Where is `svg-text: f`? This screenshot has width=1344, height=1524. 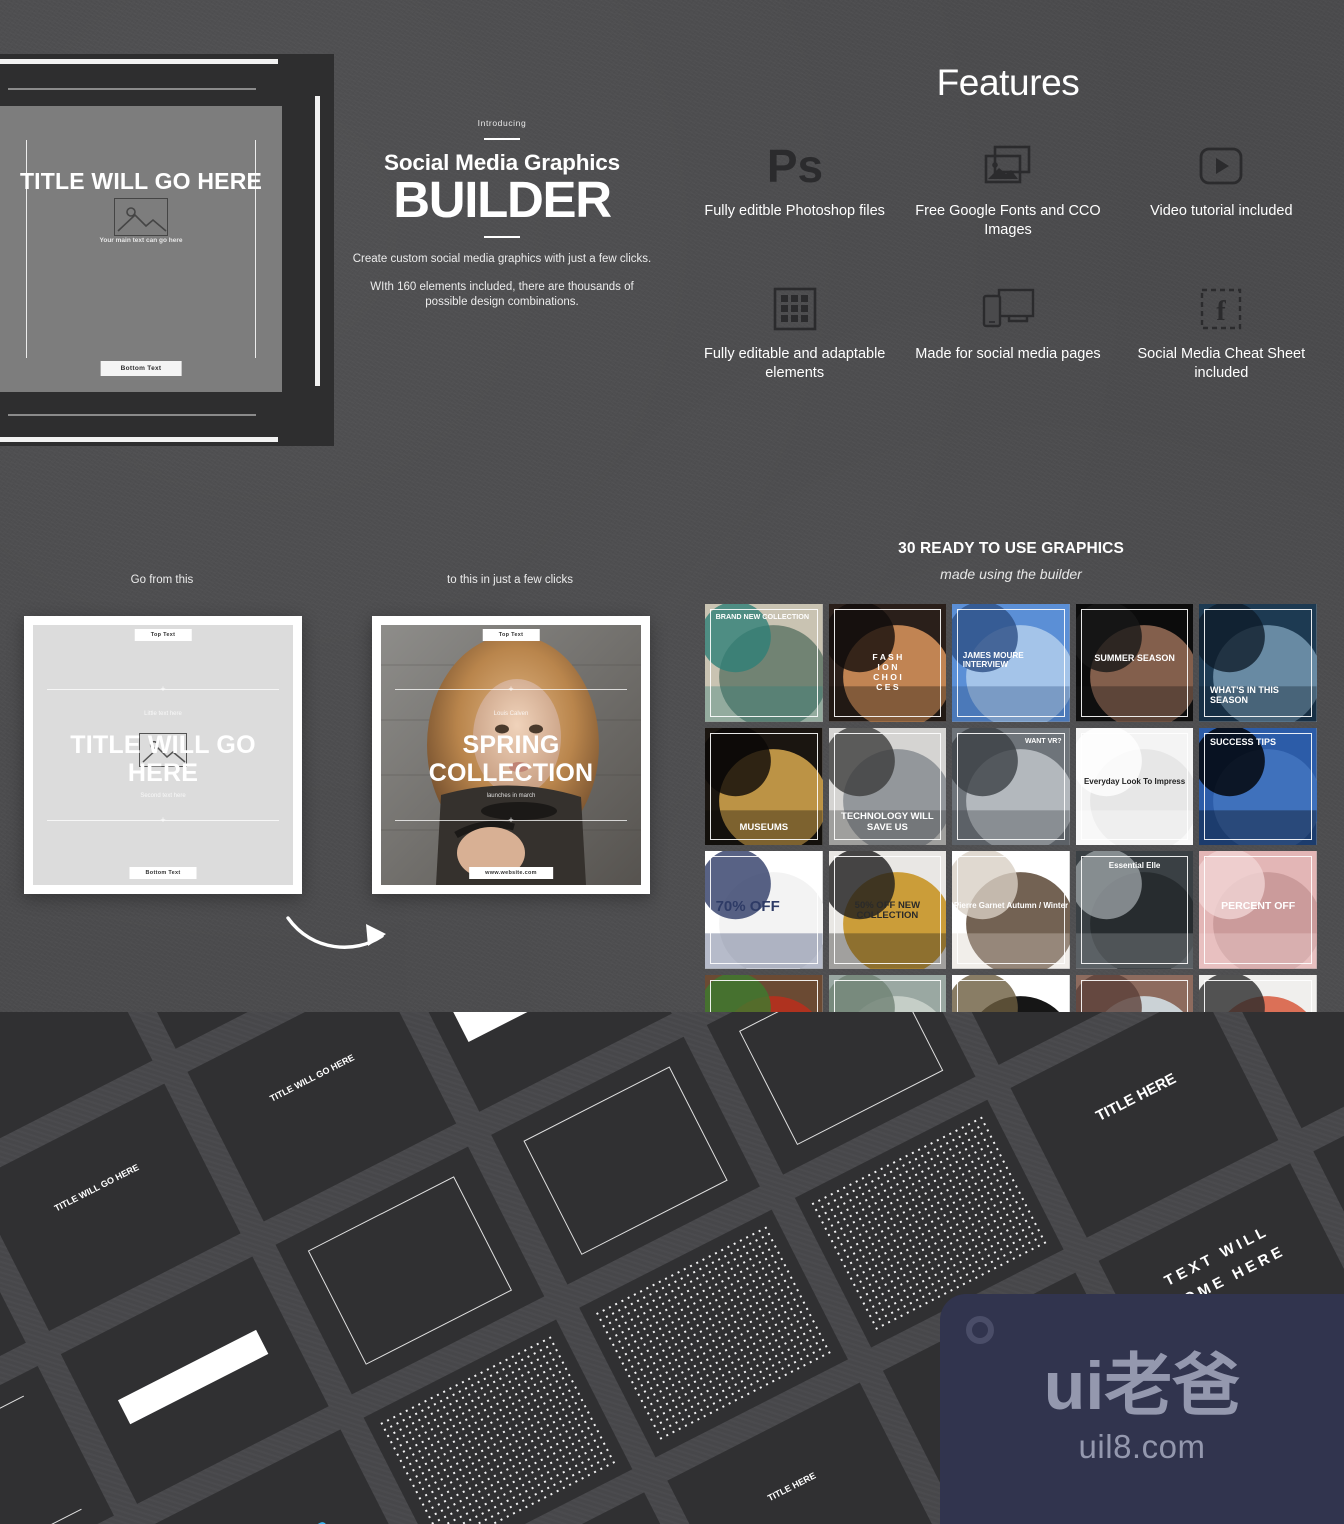 svg-text: f is located at coordinates (1222, 311).